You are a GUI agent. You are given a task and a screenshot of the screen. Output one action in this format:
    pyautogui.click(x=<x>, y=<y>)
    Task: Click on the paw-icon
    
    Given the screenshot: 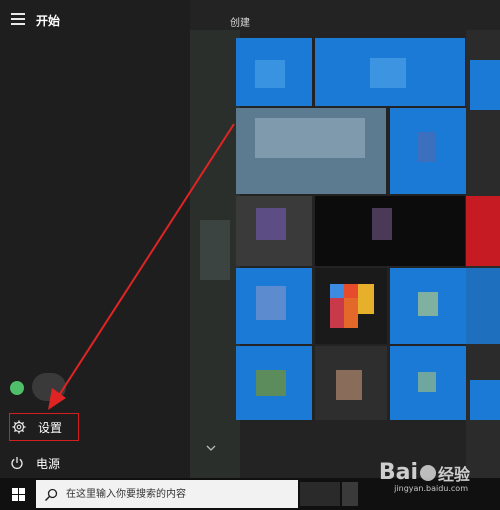 What is the action you would take?
    pyautogui.click(x=427, y=472)
    